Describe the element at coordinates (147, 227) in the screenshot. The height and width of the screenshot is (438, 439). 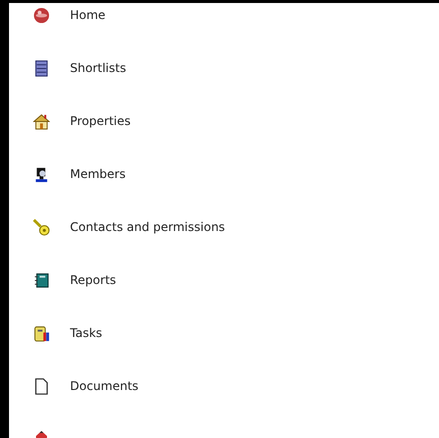
I see `menu-item: Contacts and permissions` at that location.